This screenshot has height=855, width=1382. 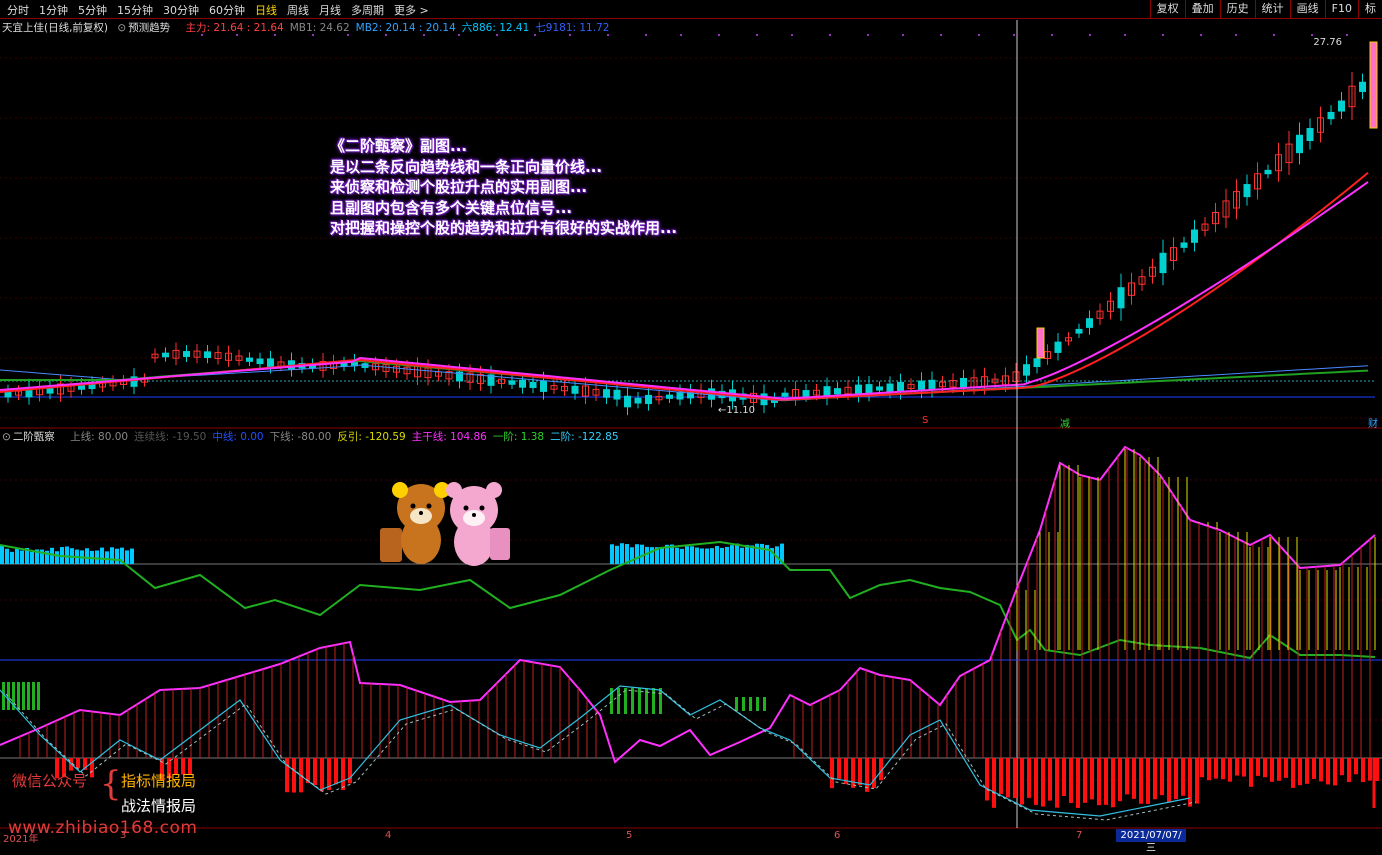 What do you see at coordinates (405, 28) in the screenshot?
I see `indicator-value: MB2: 20.14 : 20.14` at bounding box center [405, 28].